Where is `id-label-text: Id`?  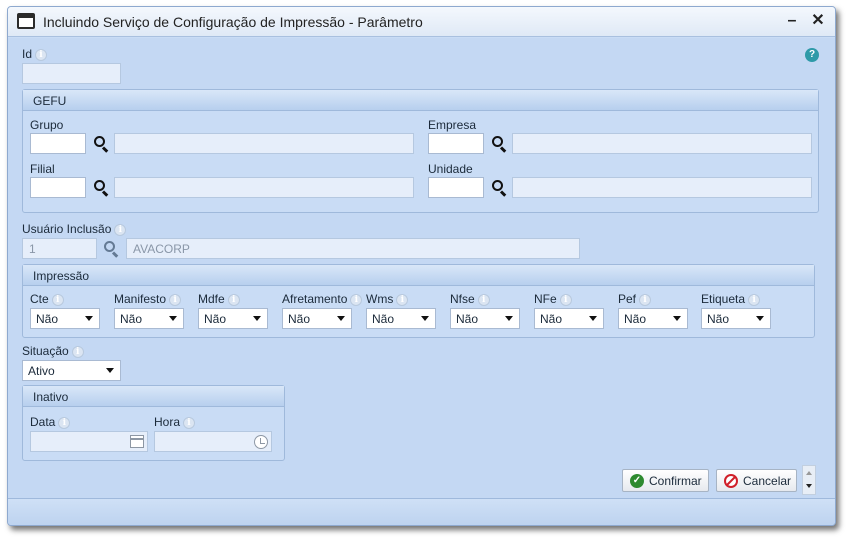
id-label-text: Id is located at coordinates (27, 54).